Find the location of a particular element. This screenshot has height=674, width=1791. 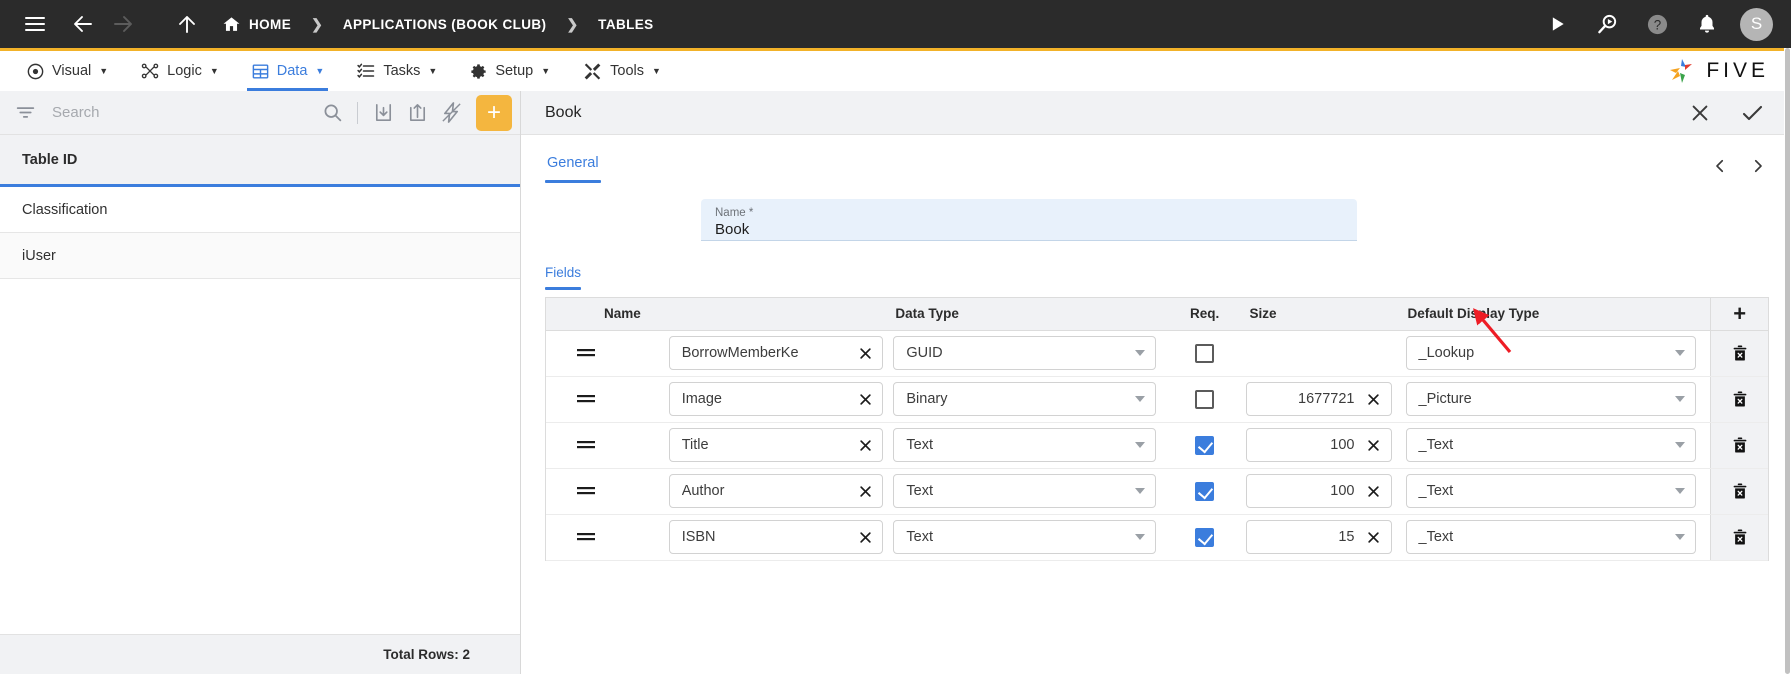

menu-item-data-label: Data is located at coordinates (292, 71).